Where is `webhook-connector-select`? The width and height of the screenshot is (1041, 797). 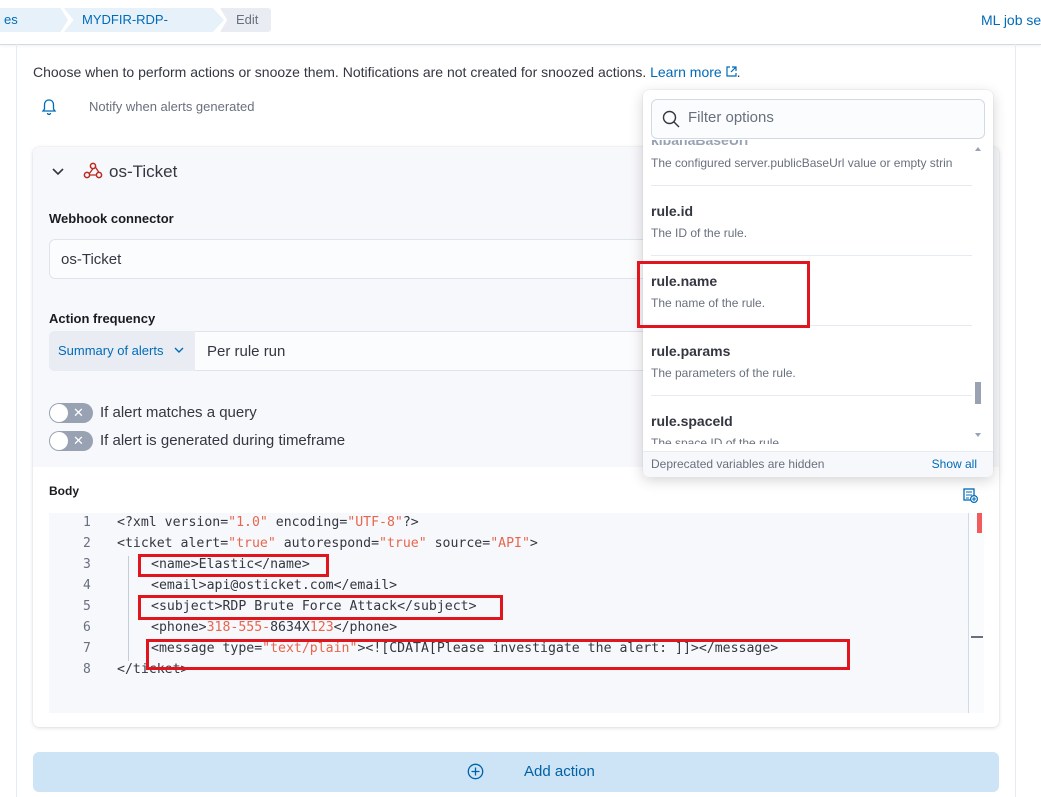
webhook-connector-select is located at coordinates (359, 259).